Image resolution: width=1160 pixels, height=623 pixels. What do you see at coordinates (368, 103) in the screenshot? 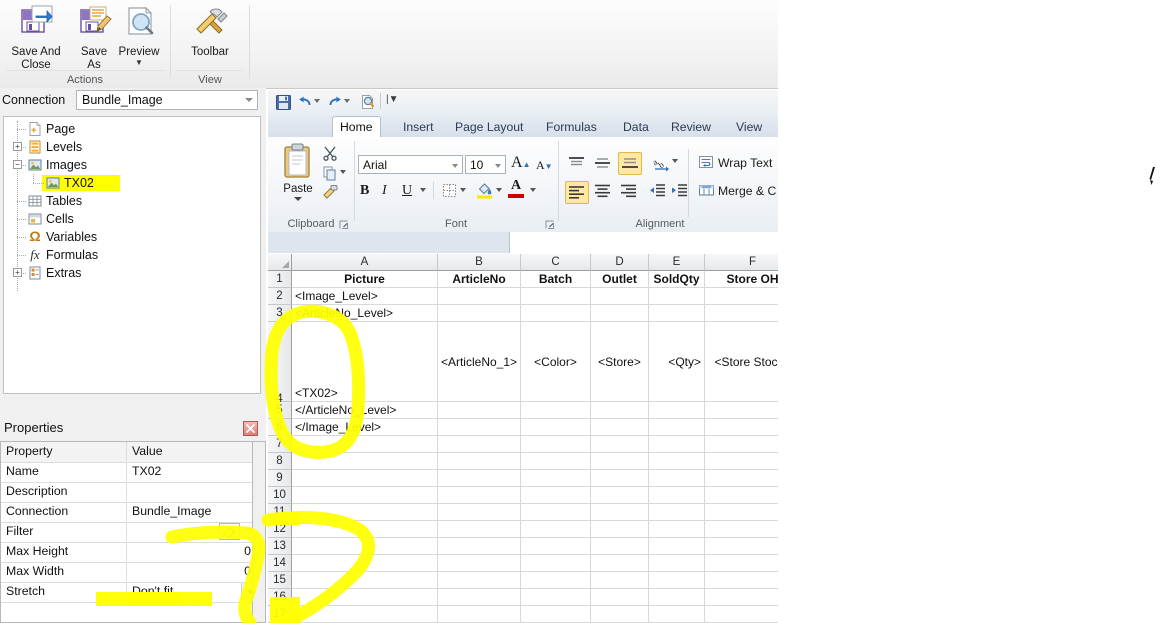
I see `print-preview-icon` at bounding box center [368, 103].